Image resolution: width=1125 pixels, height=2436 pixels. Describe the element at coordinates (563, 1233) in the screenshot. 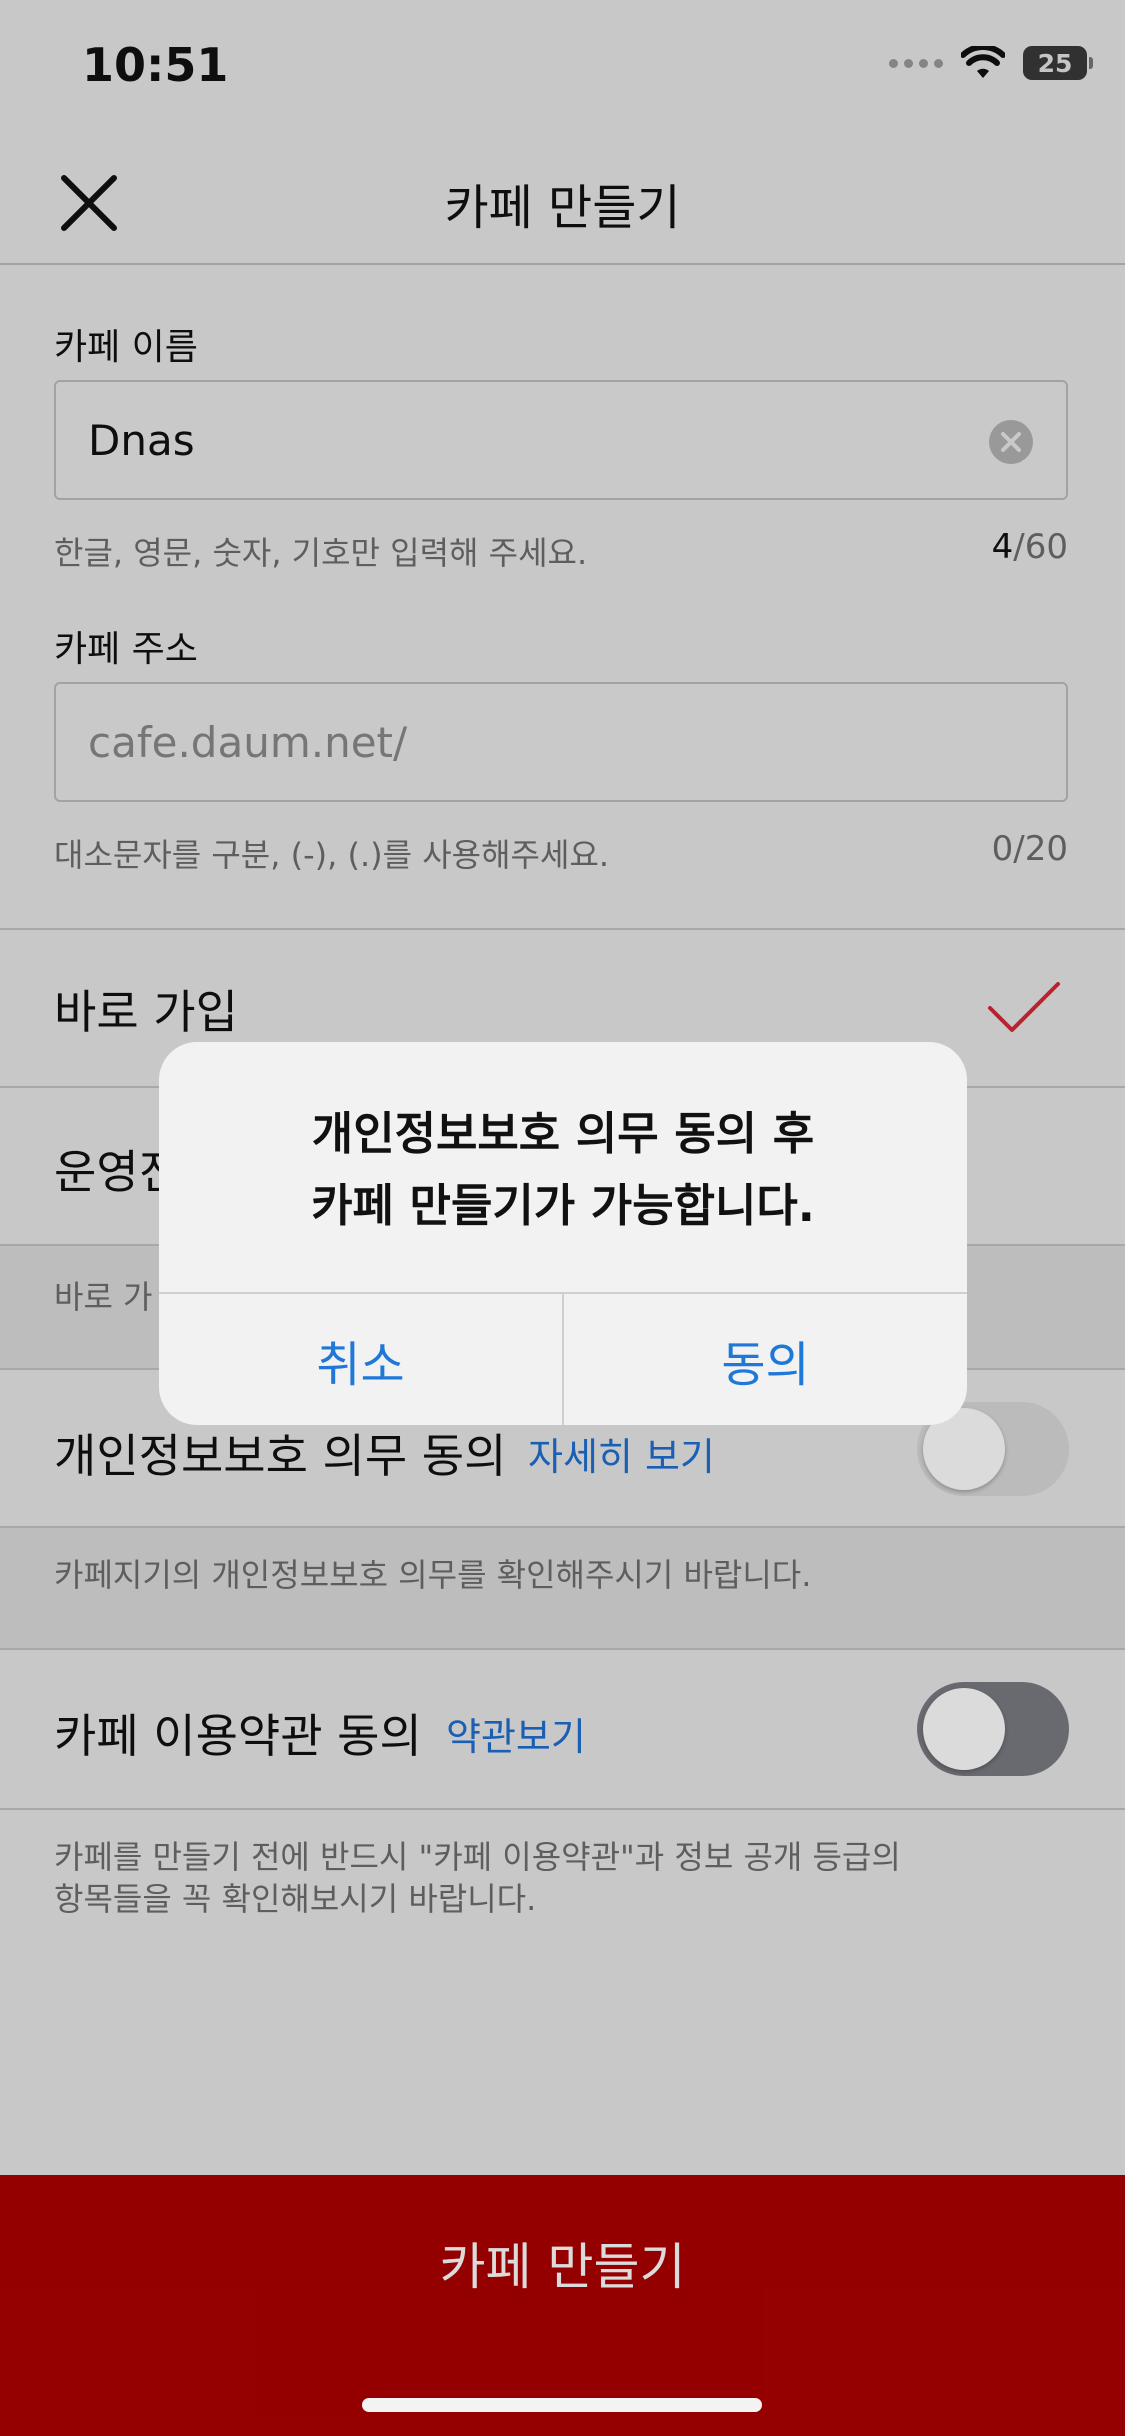

I see `alert-dialog: 개인정보보호 의무 동의 후 카페 만들기가 가능합니다. 취소 동의` at that location.